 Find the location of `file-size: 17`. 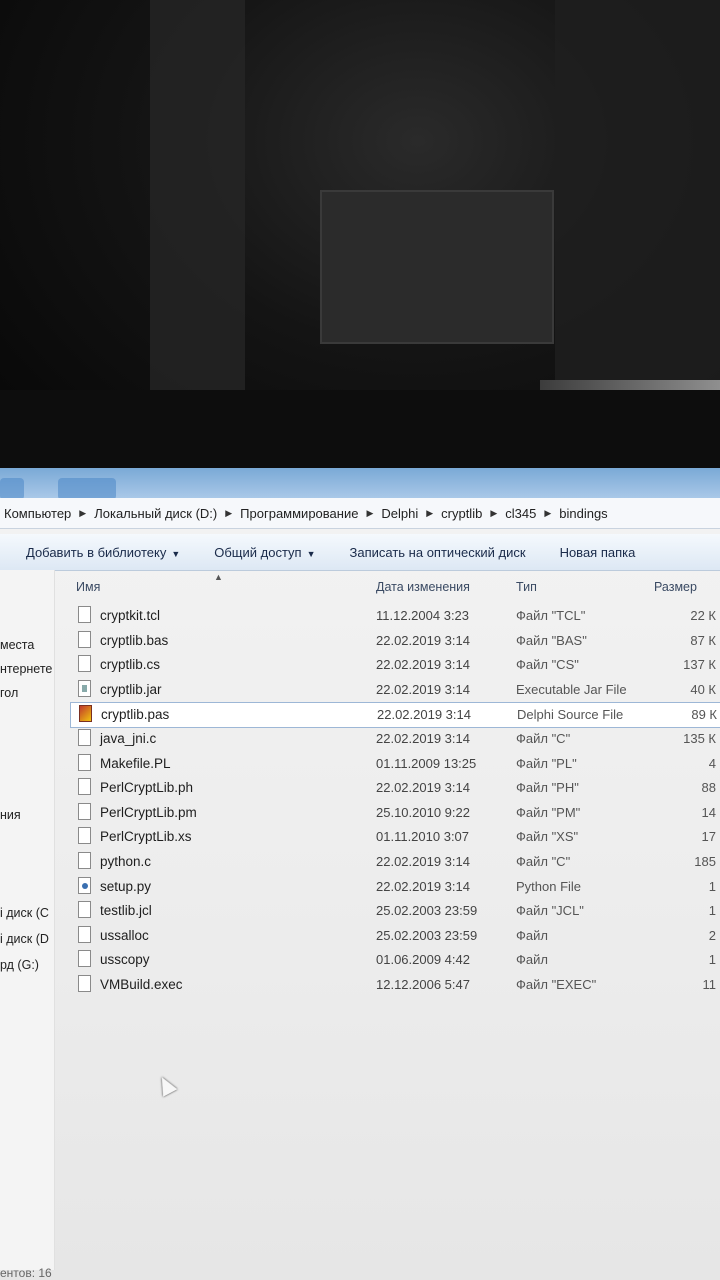

file-size: 17 is located at coordinates (708, 837).